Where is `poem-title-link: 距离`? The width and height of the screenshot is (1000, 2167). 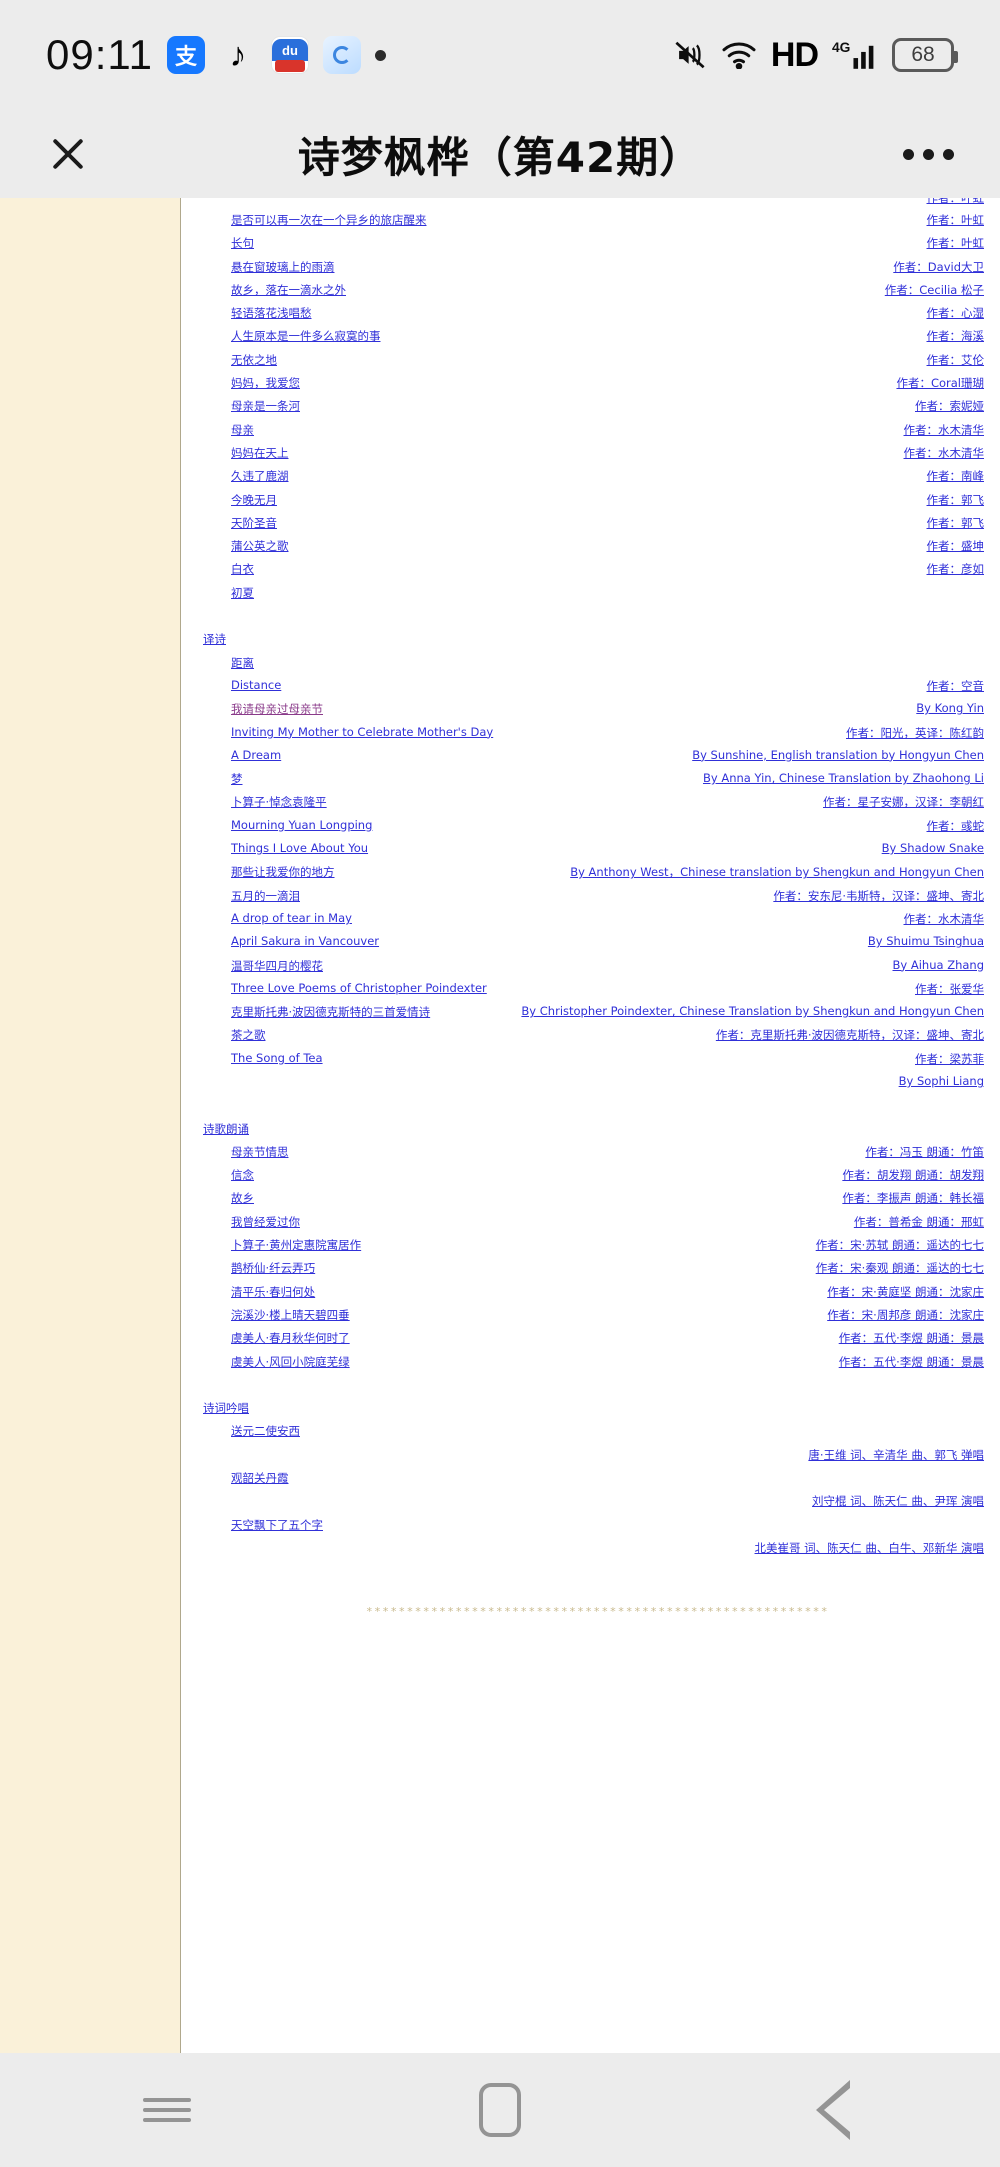 poem-title-link: 距离 is located at coordinates (242, 663).